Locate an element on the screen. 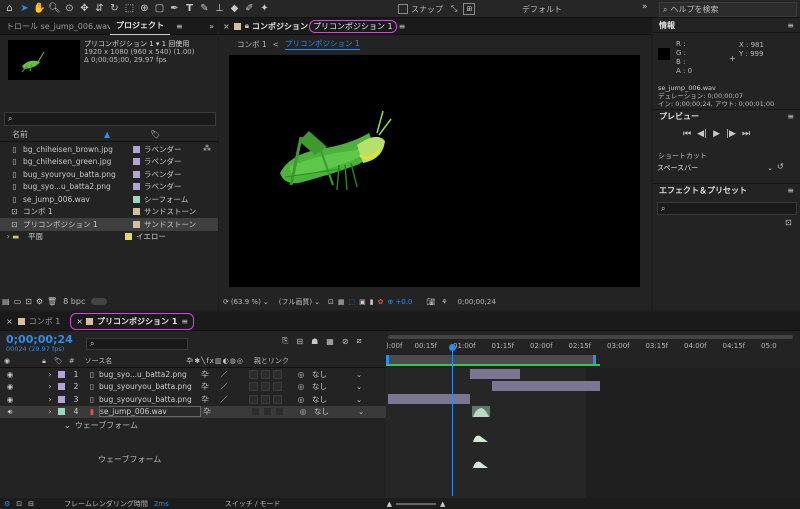 This screenshot has height=509, width=800. label-column-icon: 🏷︎ is located at coordinates (155, 134).